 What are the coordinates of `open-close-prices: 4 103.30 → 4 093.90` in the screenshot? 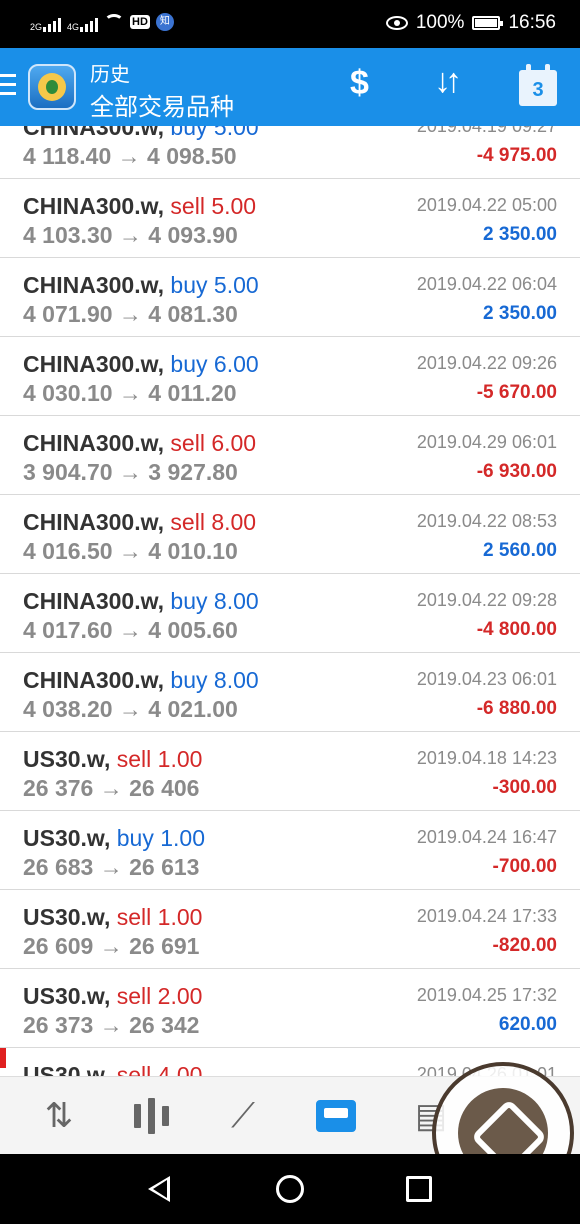 It's located at (130, 235).